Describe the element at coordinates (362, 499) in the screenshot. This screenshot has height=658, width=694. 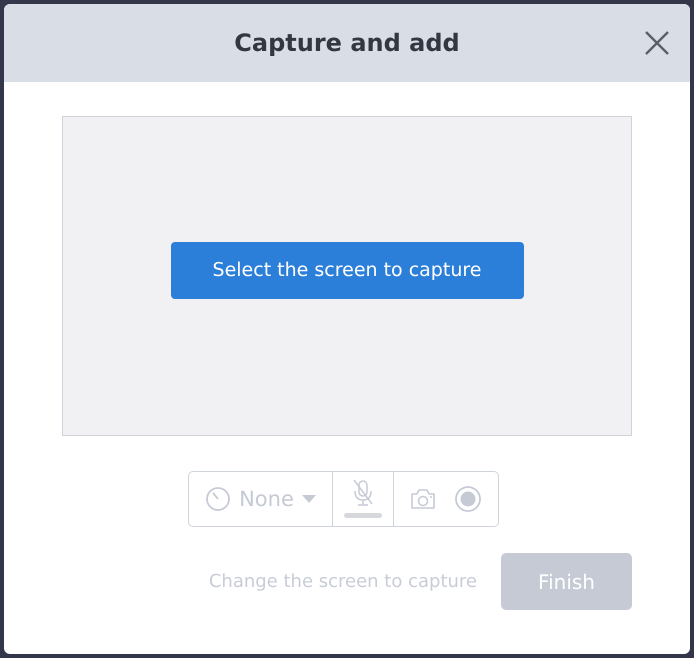
I see `microphone-icon` at that location.